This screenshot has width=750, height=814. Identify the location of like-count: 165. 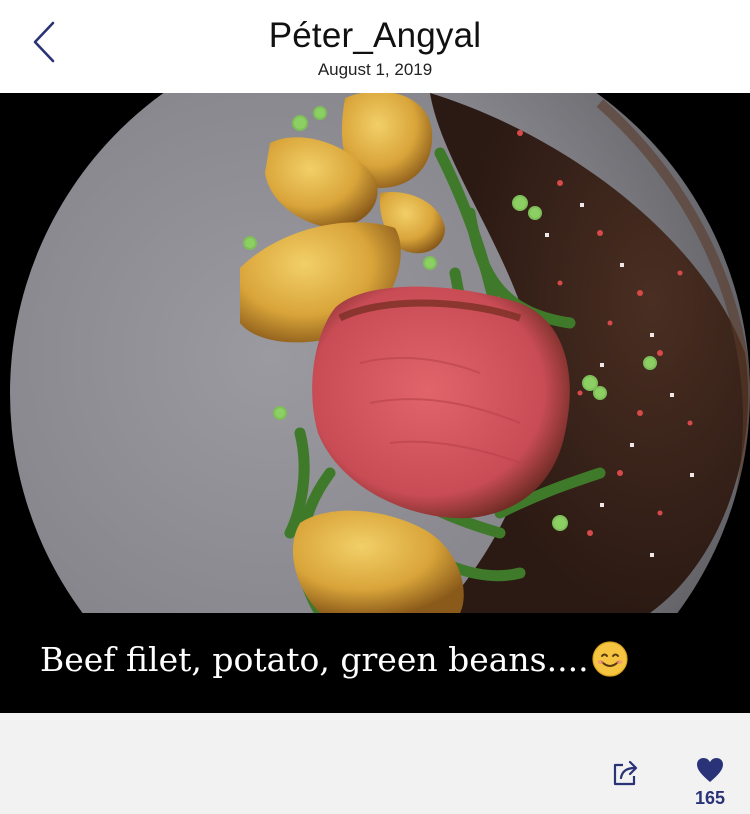
(710, 798).